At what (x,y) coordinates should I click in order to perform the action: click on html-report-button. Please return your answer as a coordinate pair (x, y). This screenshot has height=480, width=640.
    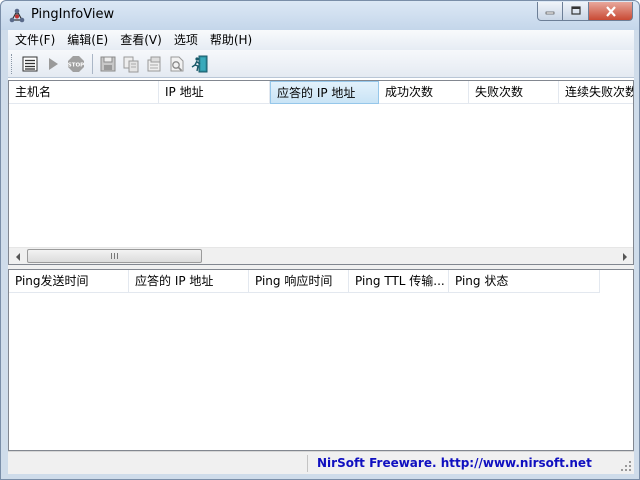
    Looking at the image, I should click on (177, 64).